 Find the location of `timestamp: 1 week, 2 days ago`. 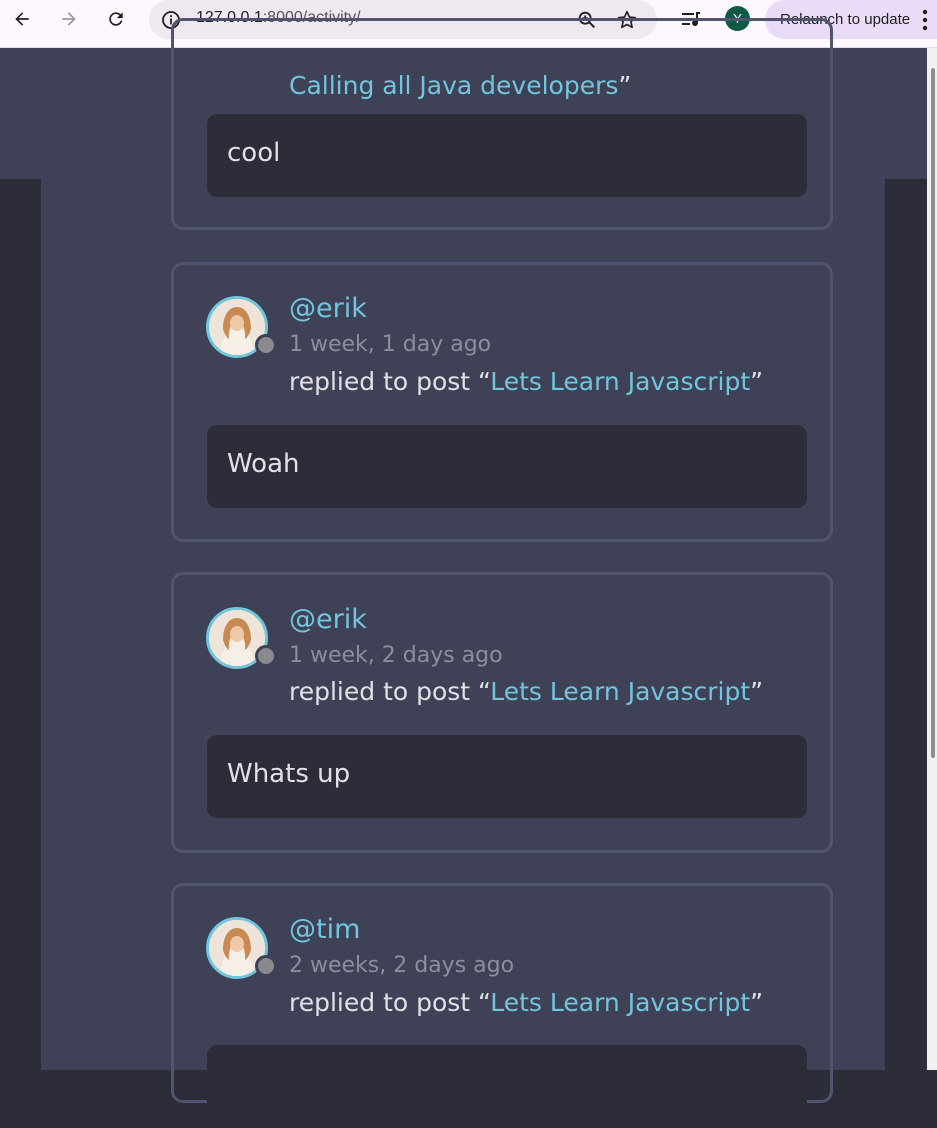

timestamp: 1 week, 2 days ago is located at coordinates (396, 655).